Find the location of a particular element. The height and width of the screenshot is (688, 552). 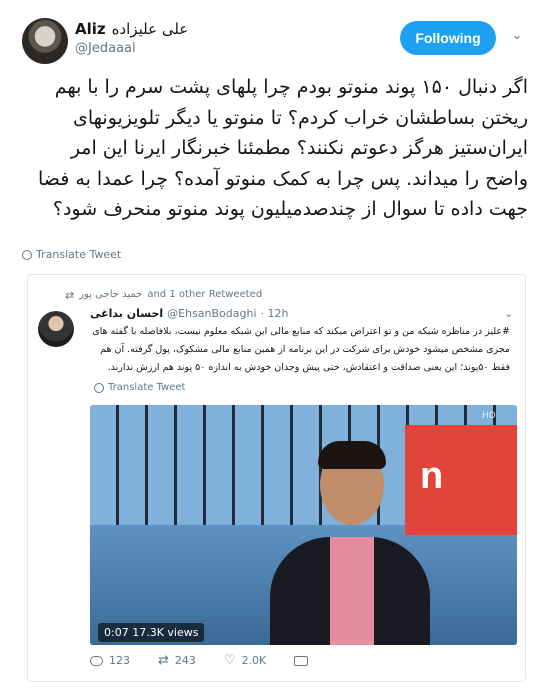

like-count: 2.0K is located at coordinates (254, 660).